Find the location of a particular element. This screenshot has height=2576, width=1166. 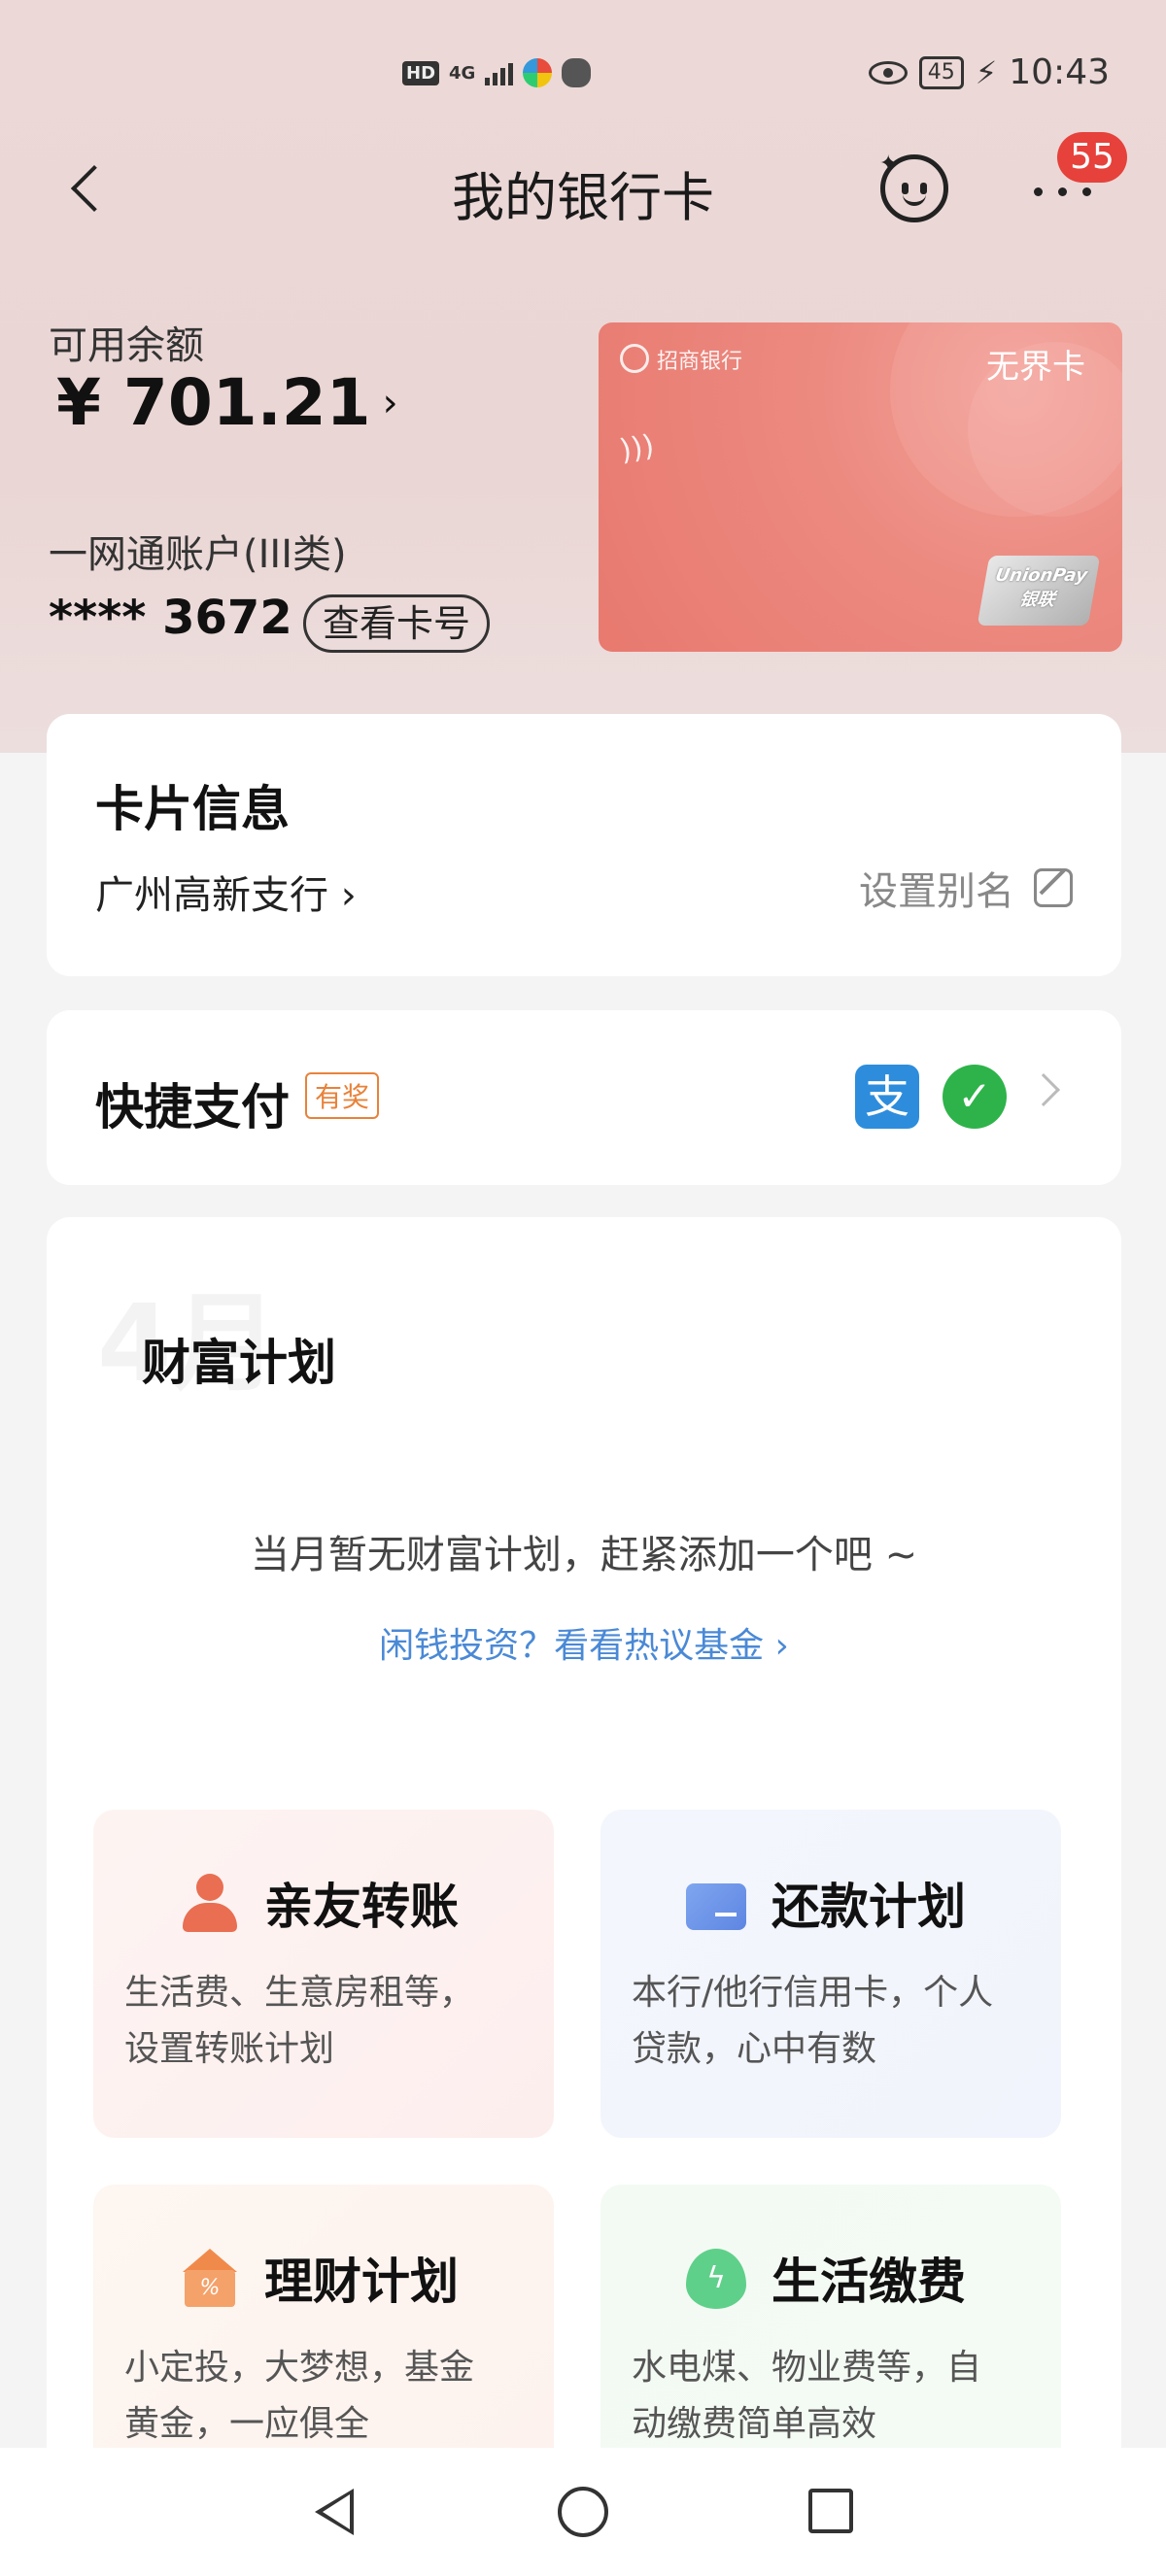

reward-tag: 有奖 is located at coordinates (342, 1095).